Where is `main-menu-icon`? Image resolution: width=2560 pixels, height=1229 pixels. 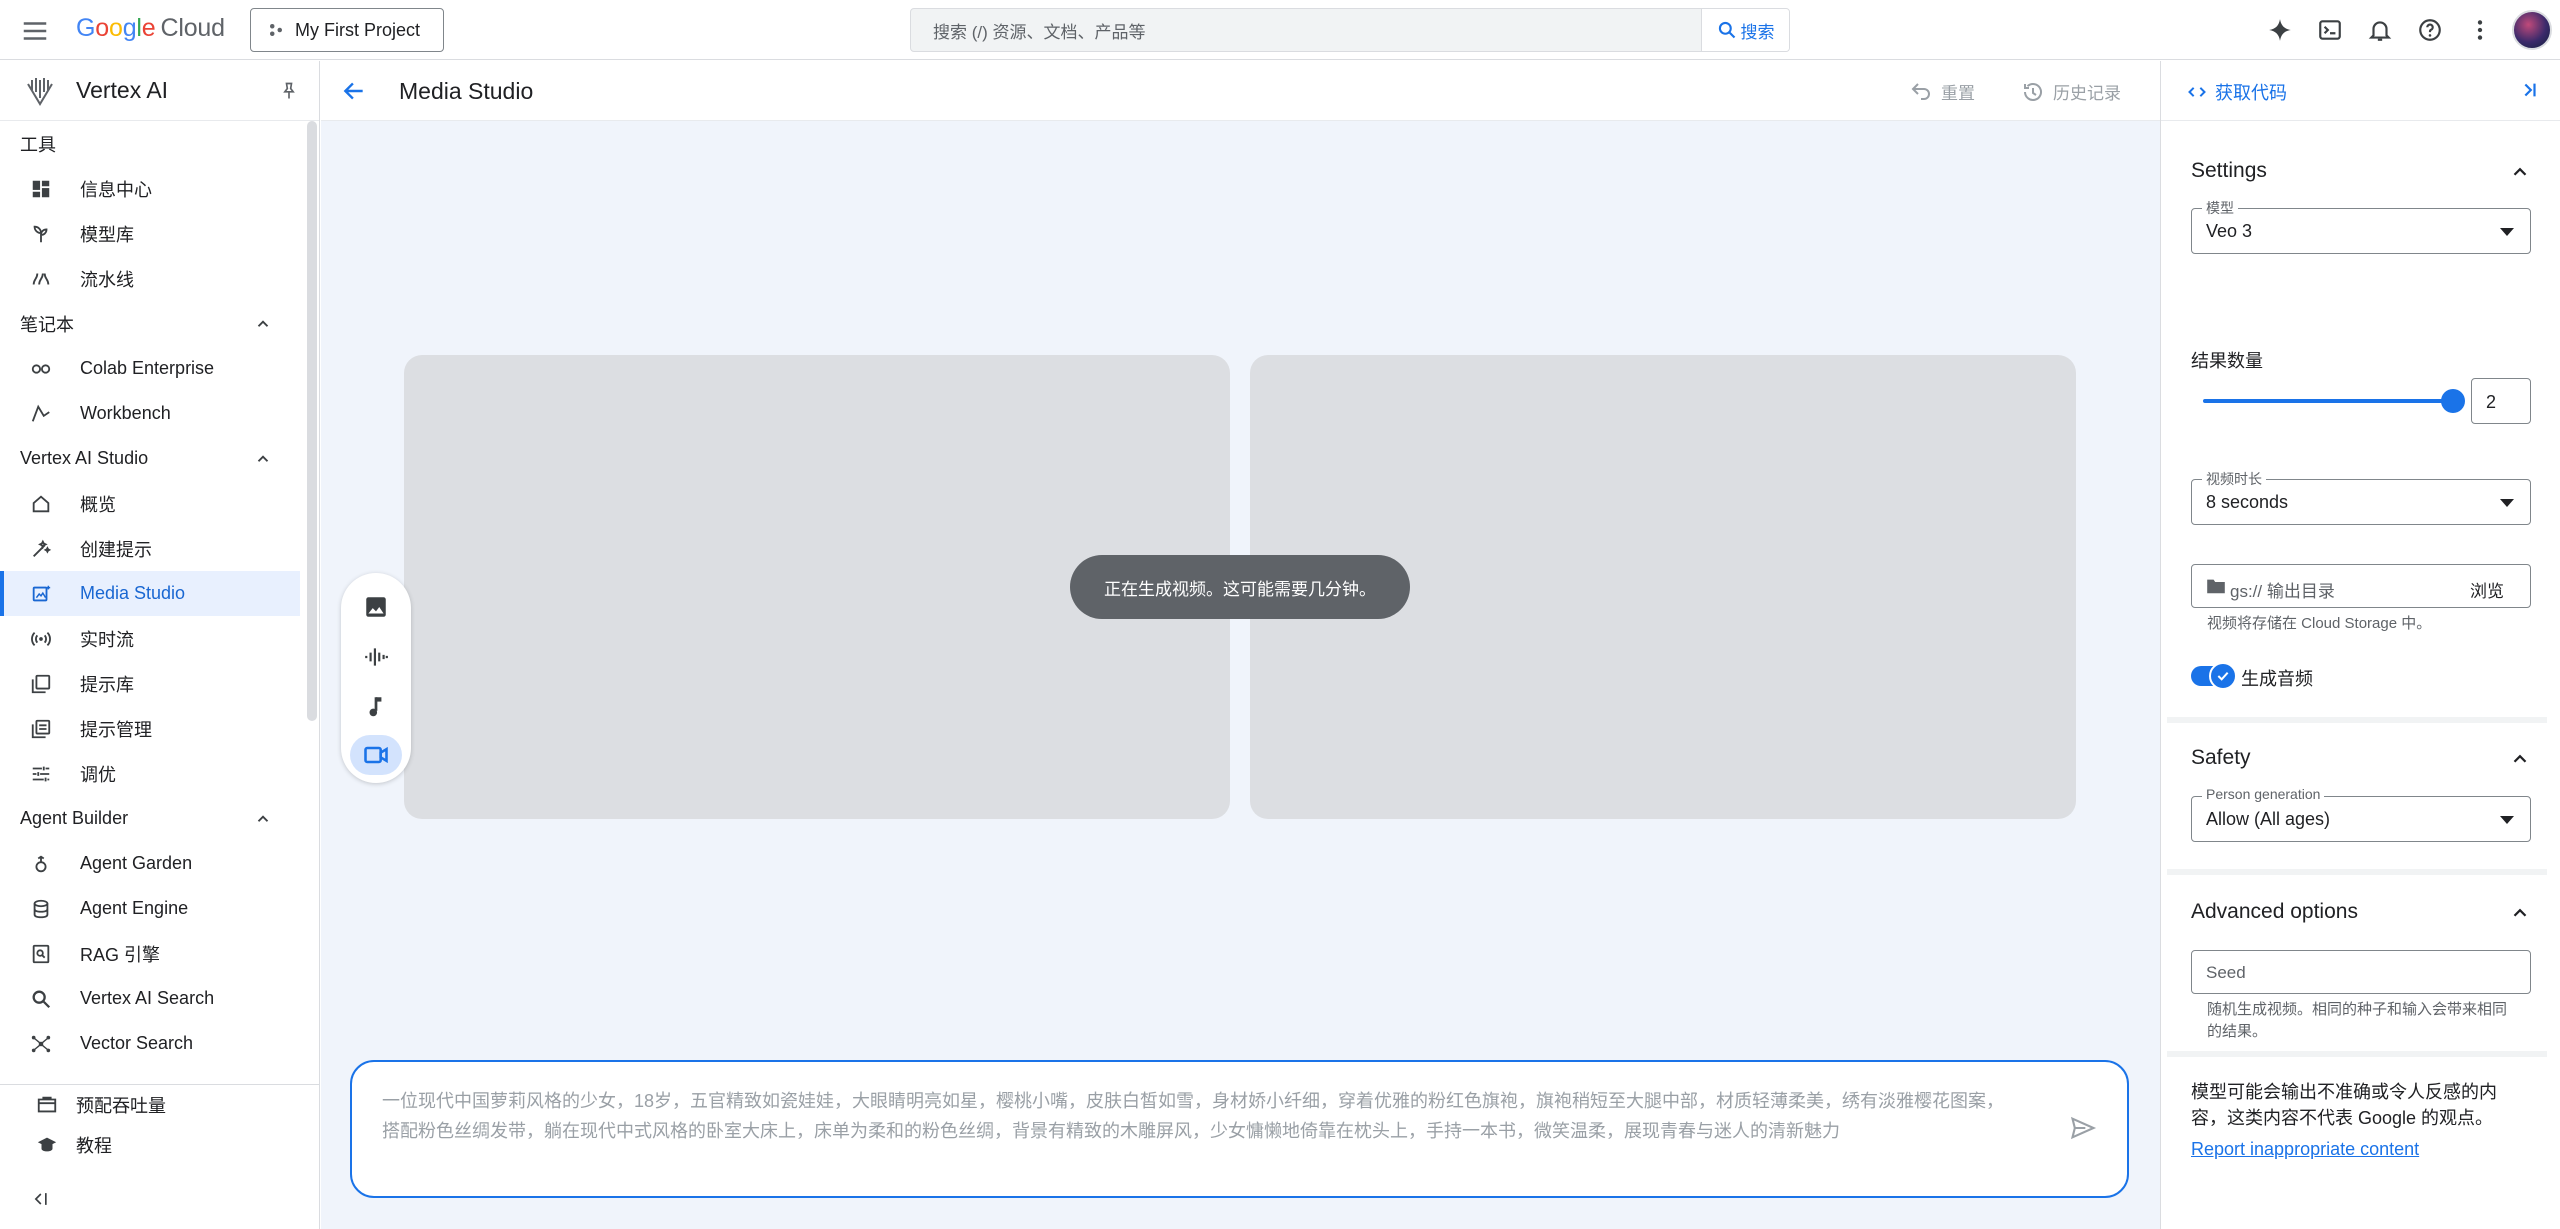 main-menu-icon is located at coordinates (35, 31).